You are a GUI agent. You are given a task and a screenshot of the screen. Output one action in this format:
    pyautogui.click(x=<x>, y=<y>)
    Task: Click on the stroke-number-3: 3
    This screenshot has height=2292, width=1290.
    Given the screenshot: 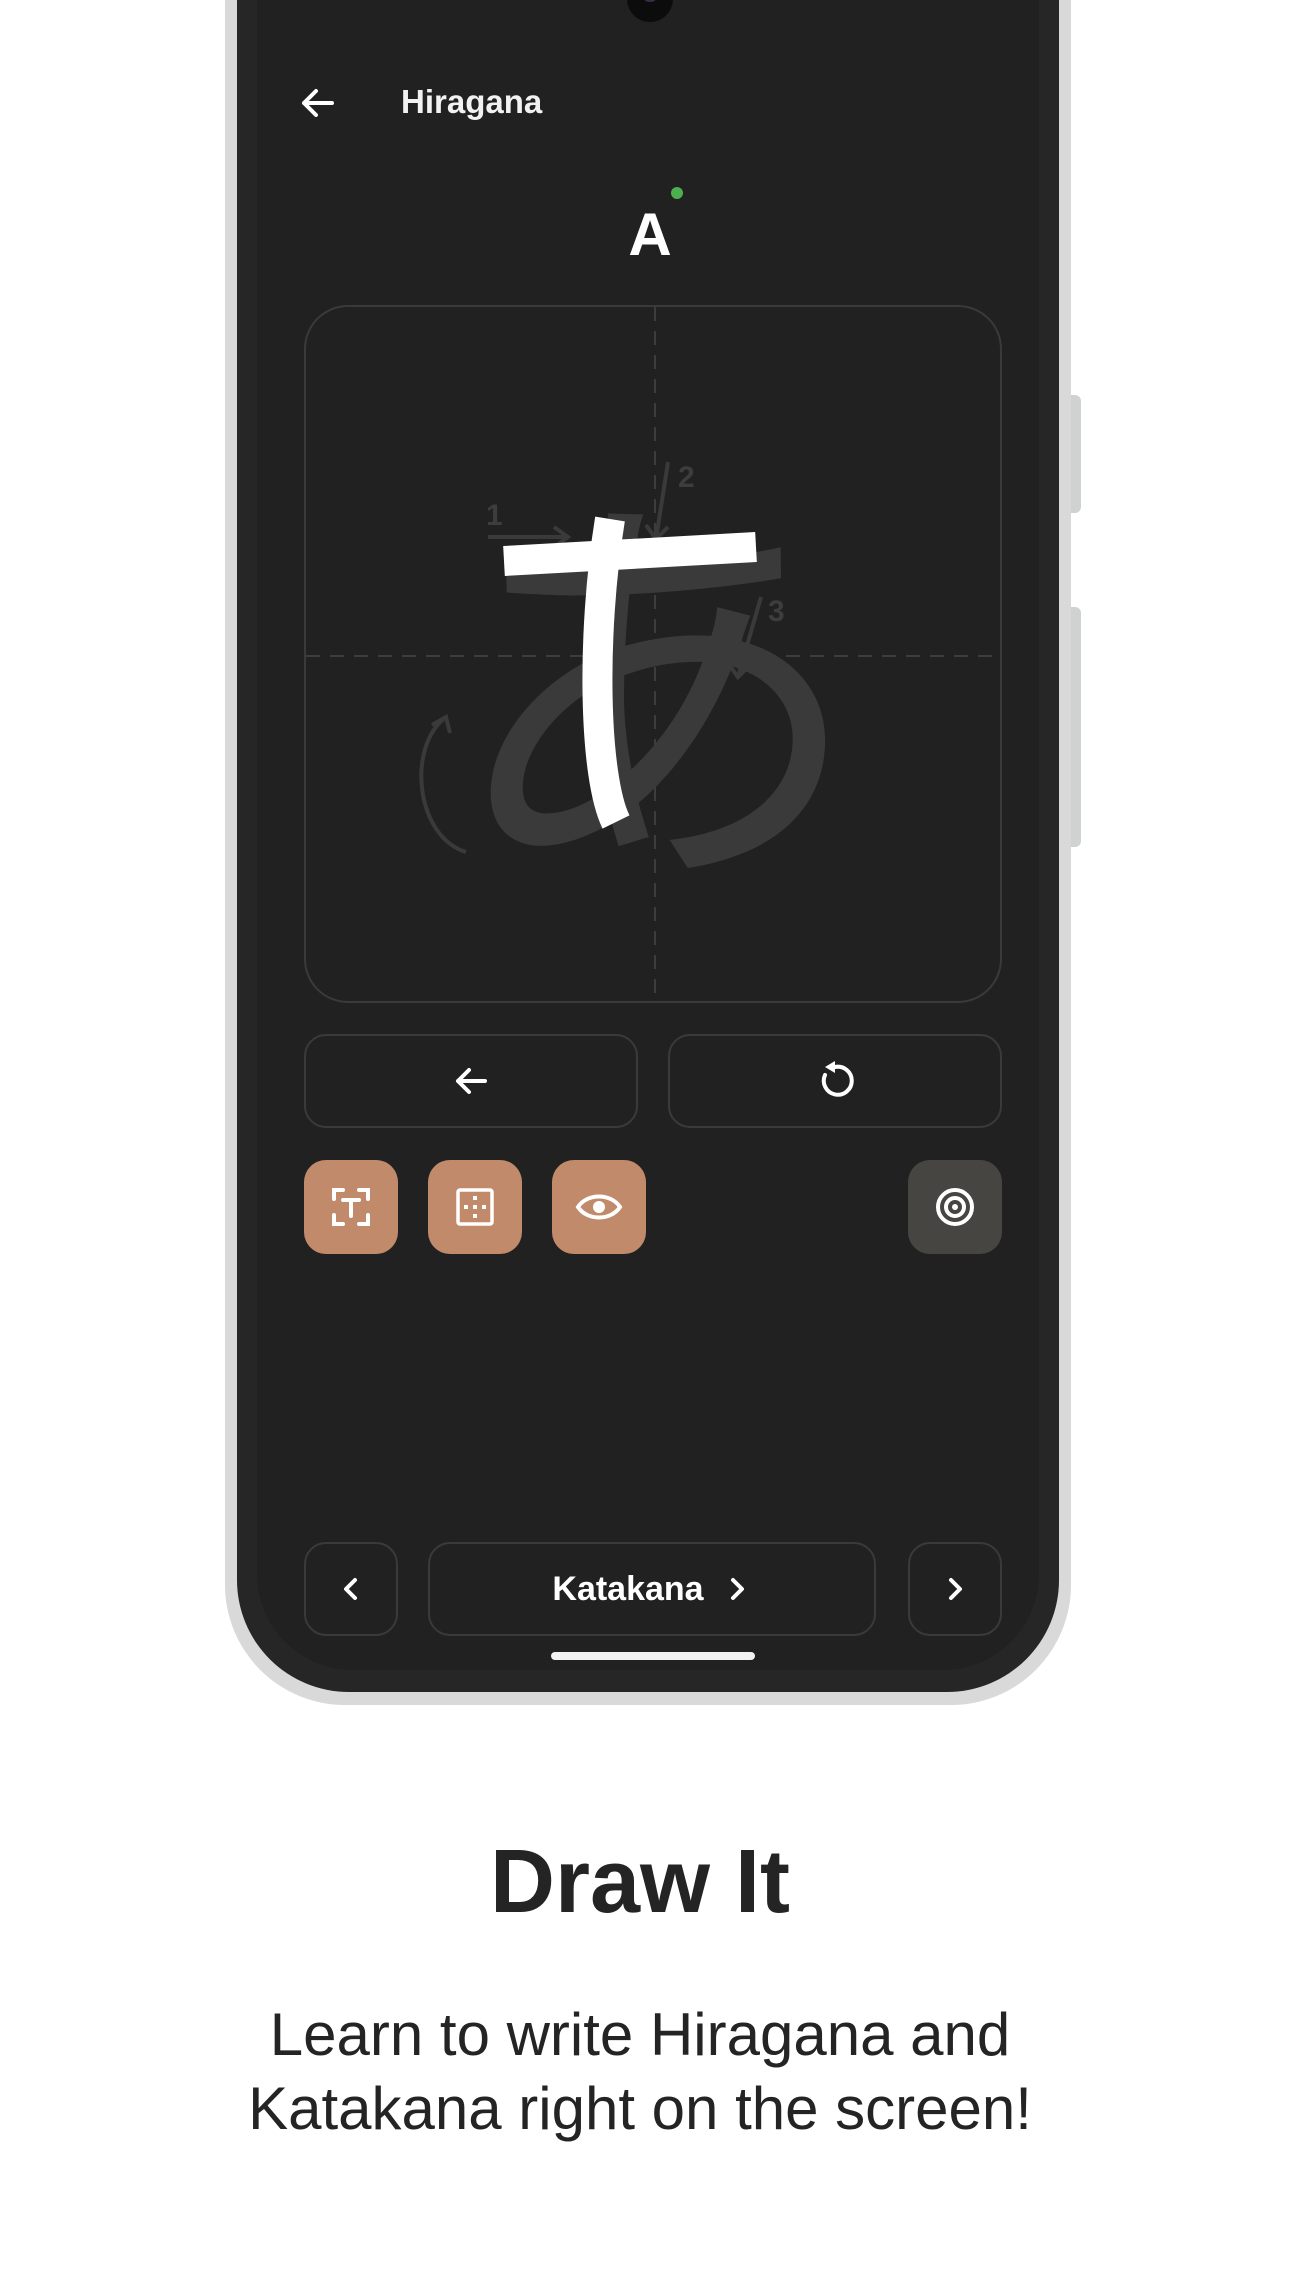 What is the action you would take?
    pyautogui.click(x=776, y=611)
    